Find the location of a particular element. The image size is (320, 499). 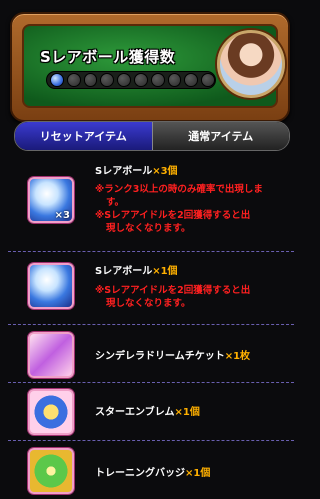

item-name: トレーニングバッジ×1個 is located at coordinates (153, 473).